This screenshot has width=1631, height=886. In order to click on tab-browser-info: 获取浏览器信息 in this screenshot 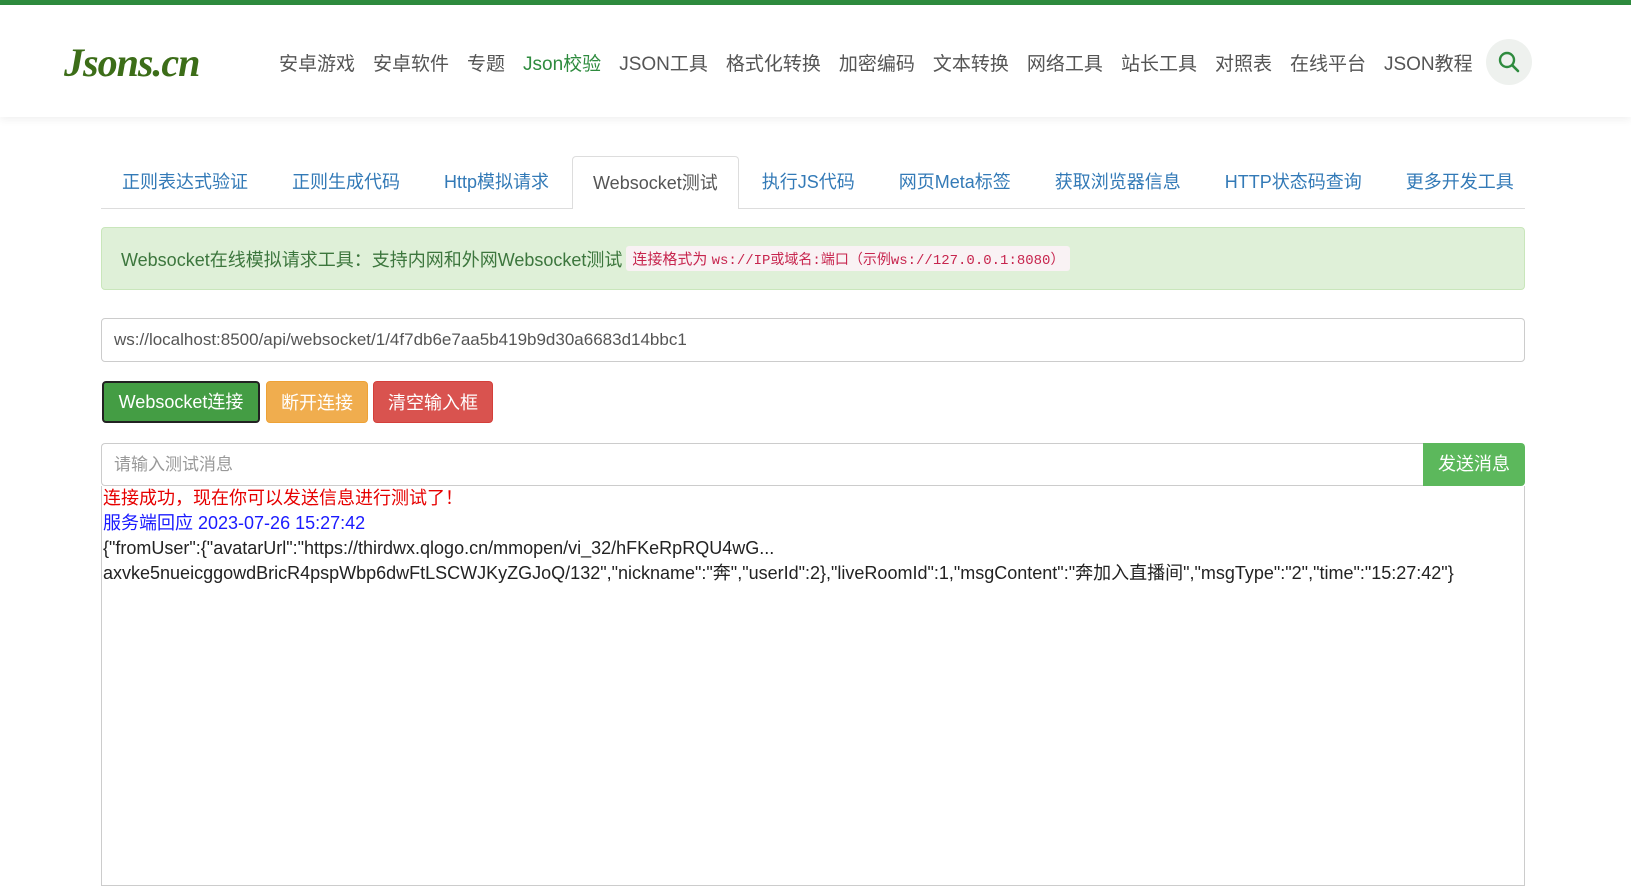, I will do `click(1118, 182)`.